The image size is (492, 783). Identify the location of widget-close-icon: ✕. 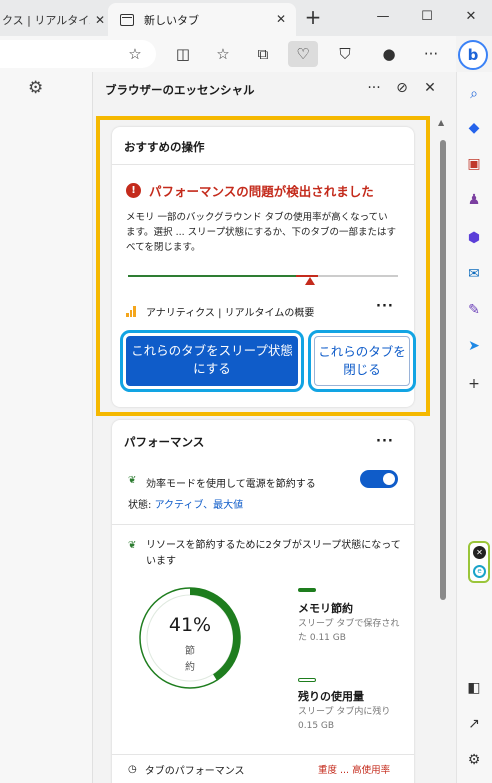
(479, 552).